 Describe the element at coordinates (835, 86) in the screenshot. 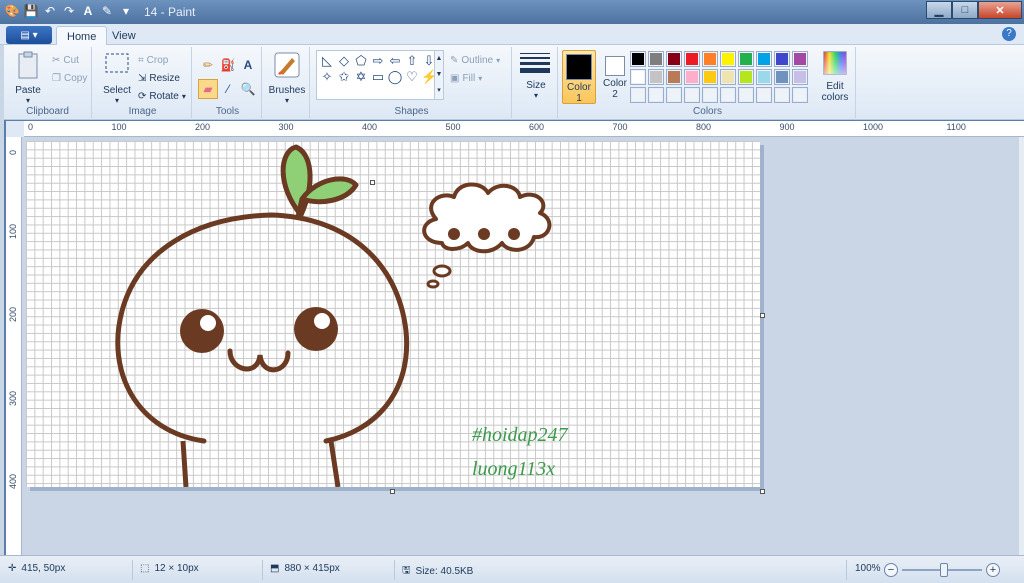

I see `edit-colors-label-1: Edit` at that location.